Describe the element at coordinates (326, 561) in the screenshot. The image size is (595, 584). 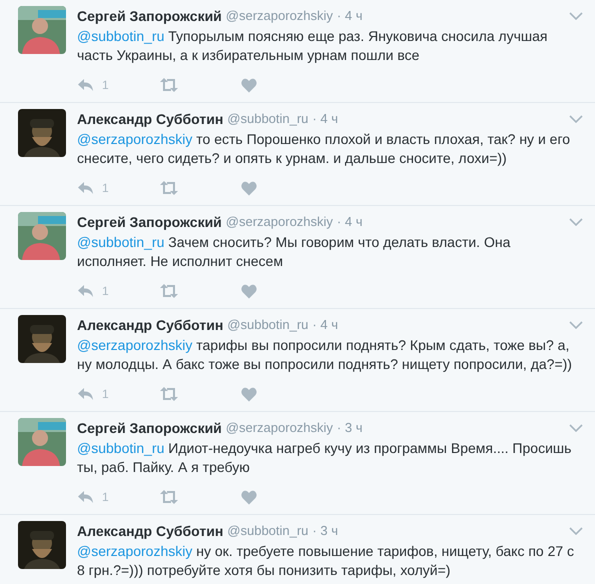
I see `tweet-text: @serzaporozhskiy ну ок. требуете повышение тарифов, нищету, бакс по 27 с 8 грн.?=))) потребуйте хотя бы понизить тарифы, холуй=)` at that location.